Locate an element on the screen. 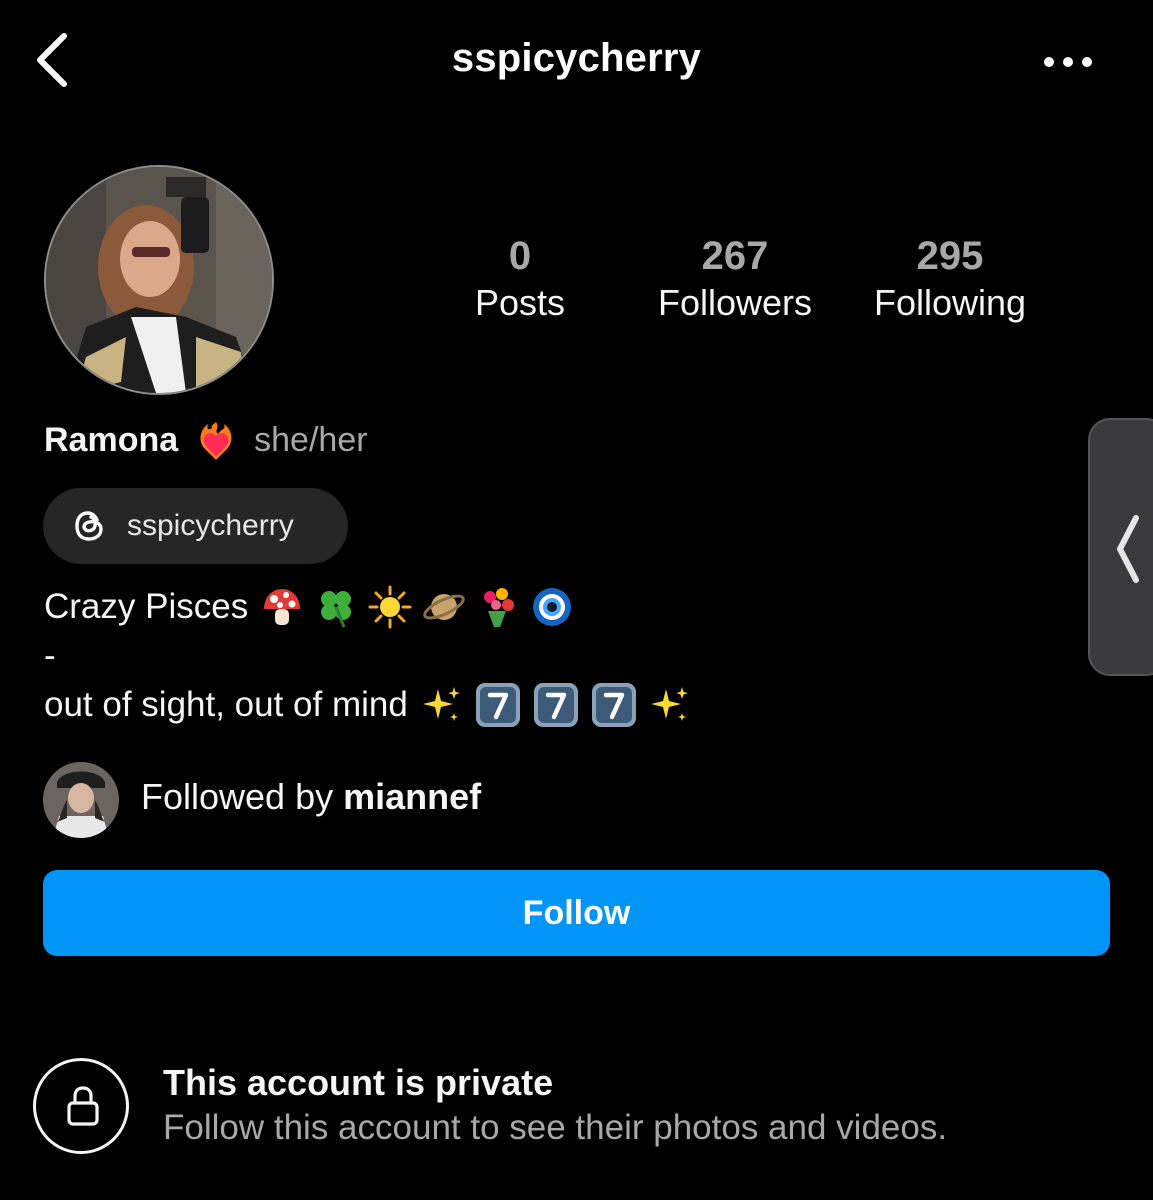 This screenshot has width=1153, height=1200. more-options-button is located at coordinates (1068, 62).